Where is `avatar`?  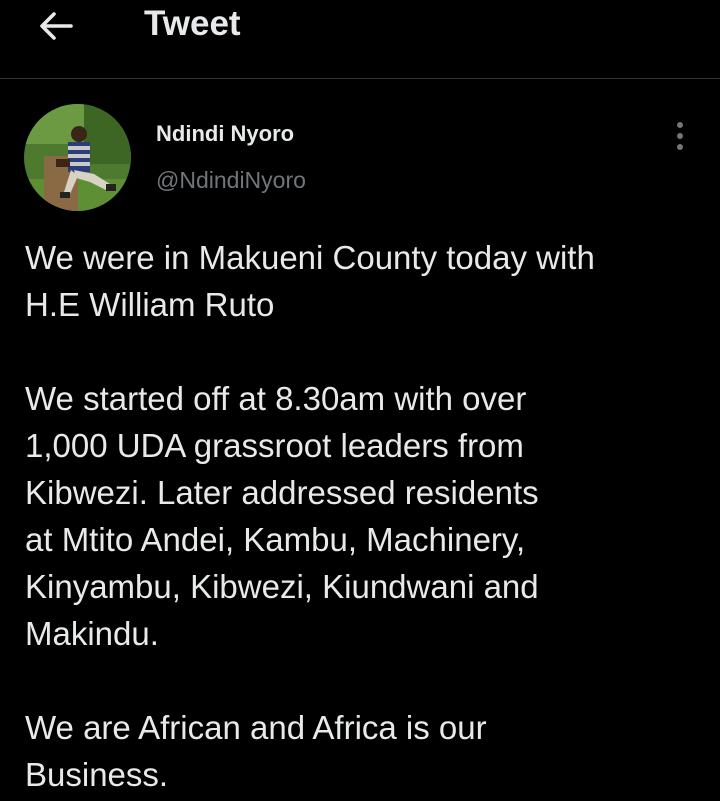 avatar is located at coordinates (77, 157).